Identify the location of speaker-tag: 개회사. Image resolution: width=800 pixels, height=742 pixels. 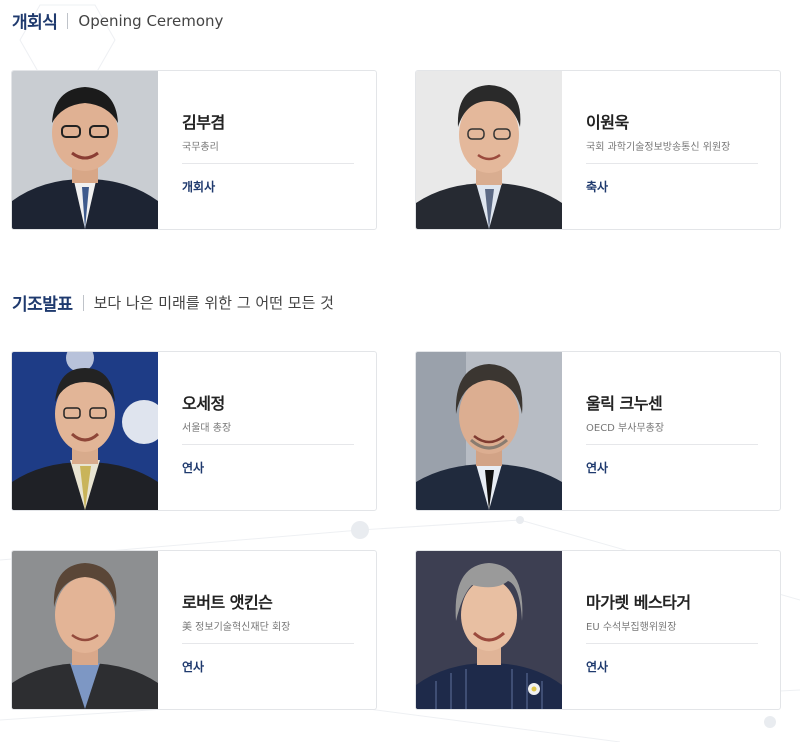
(199, 187).